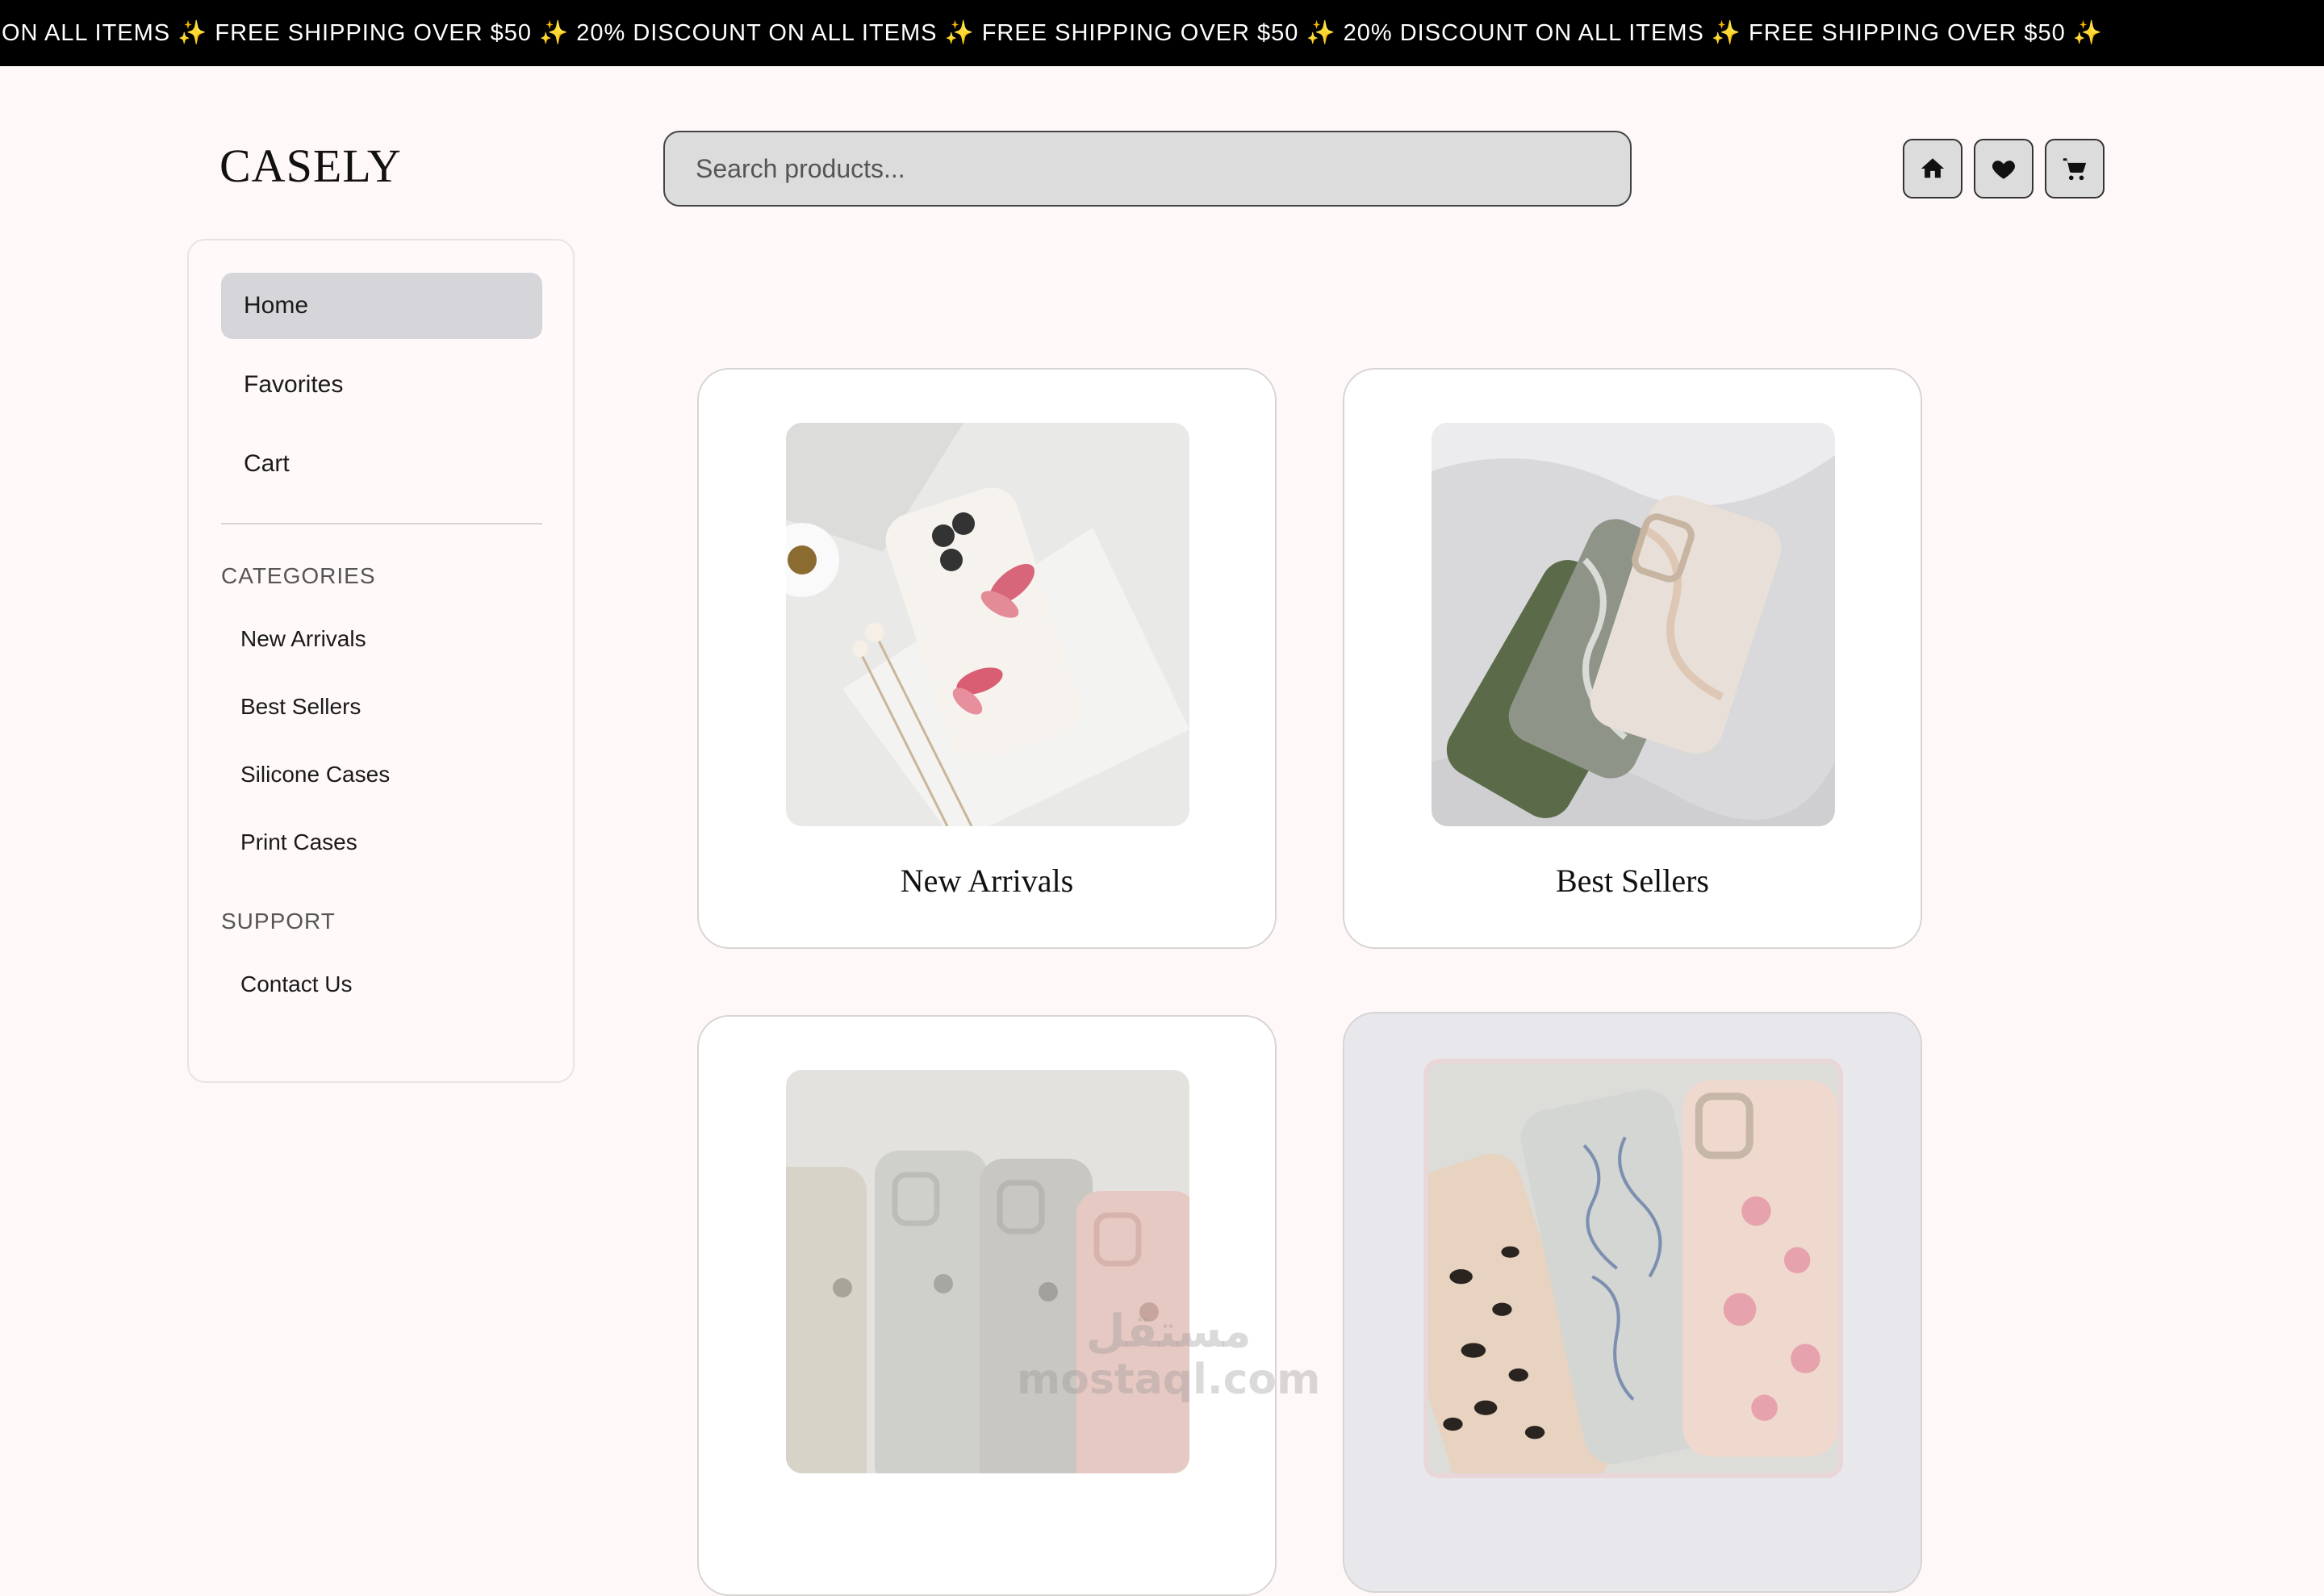  I want to click on marble-phone-cases-image, so click(1633, 625).